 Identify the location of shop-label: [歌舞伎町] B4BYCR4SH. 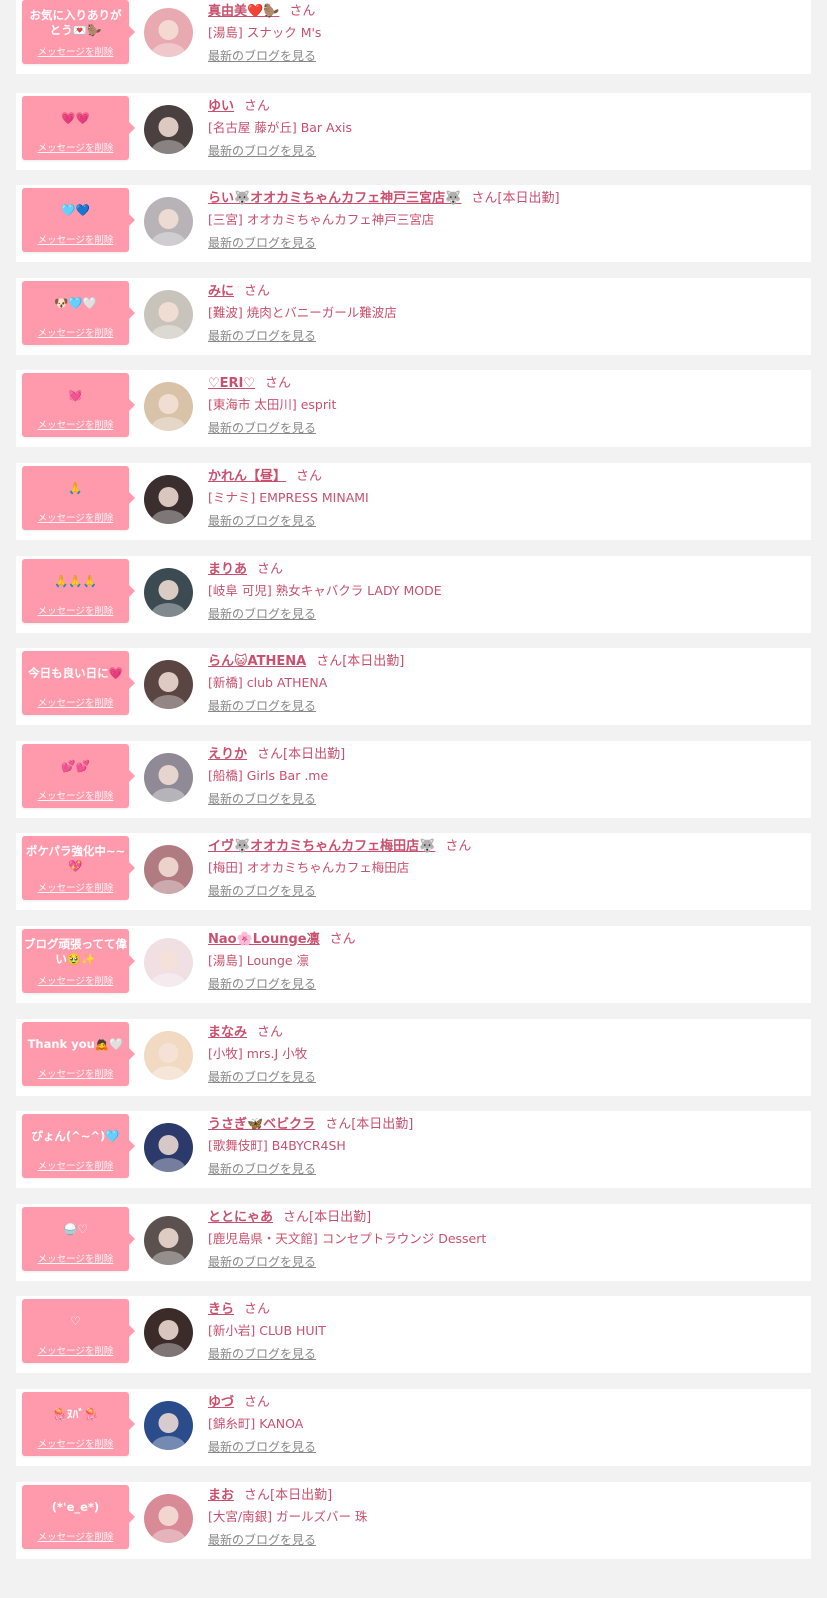
(277, 1146).